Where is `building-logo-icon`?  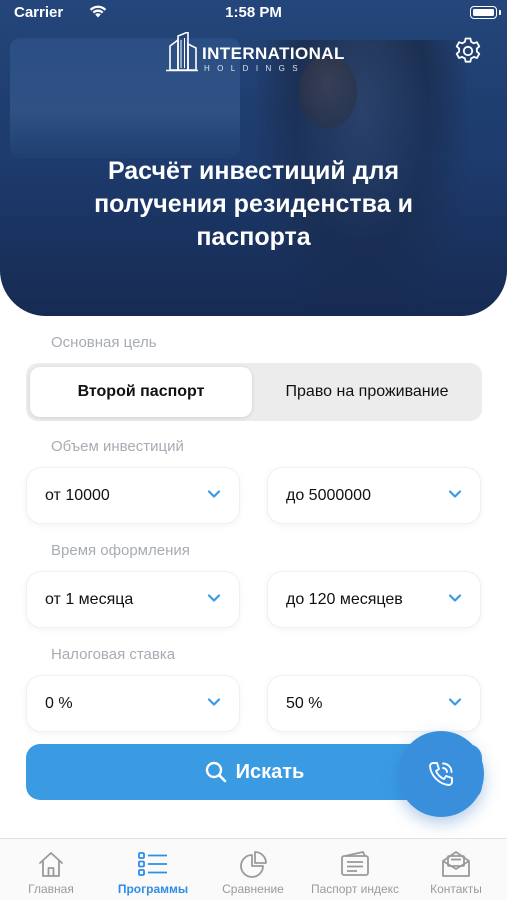
building-logo-icon is located at coordinates (182, 52).